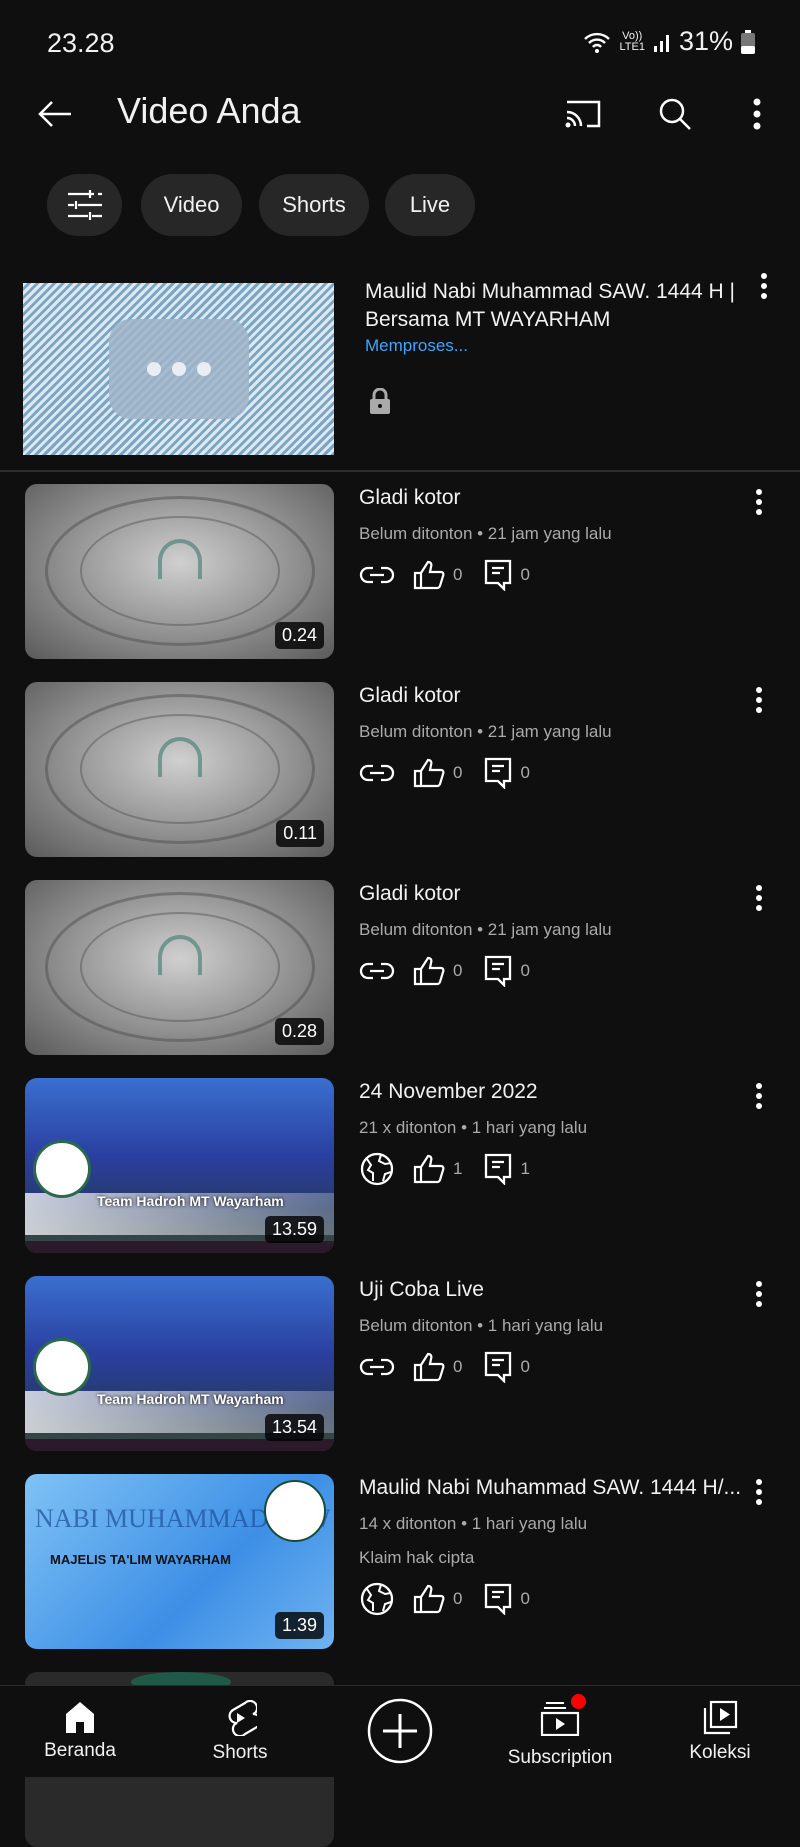 The image size is (800, 1847). I want to click on chip-video: Video, so click(191, 205).